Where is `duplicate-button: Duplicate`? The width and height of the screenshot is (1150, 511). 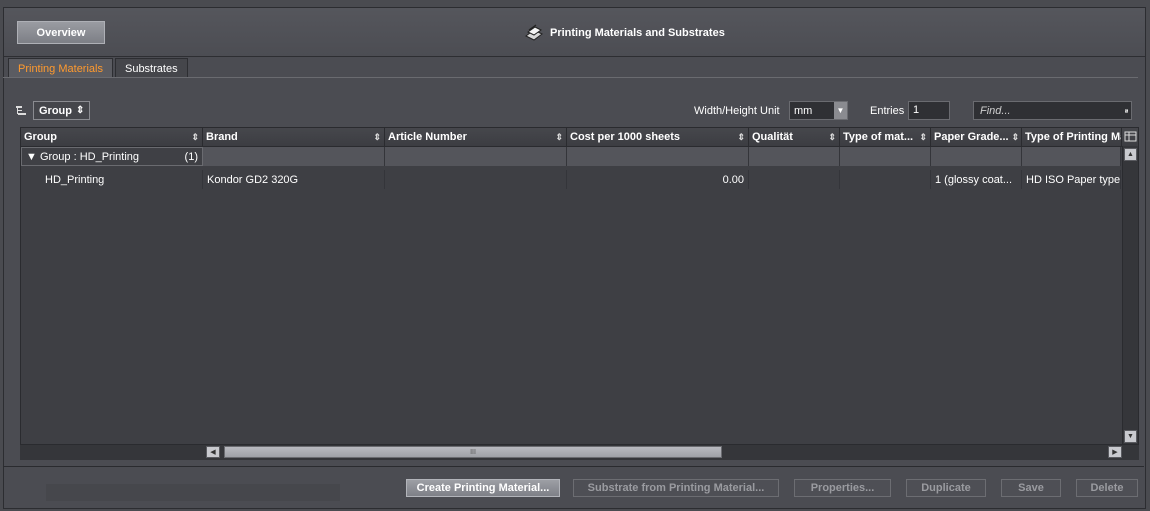
duplicate-button: Duplicate is located at coordinates (946, 488).